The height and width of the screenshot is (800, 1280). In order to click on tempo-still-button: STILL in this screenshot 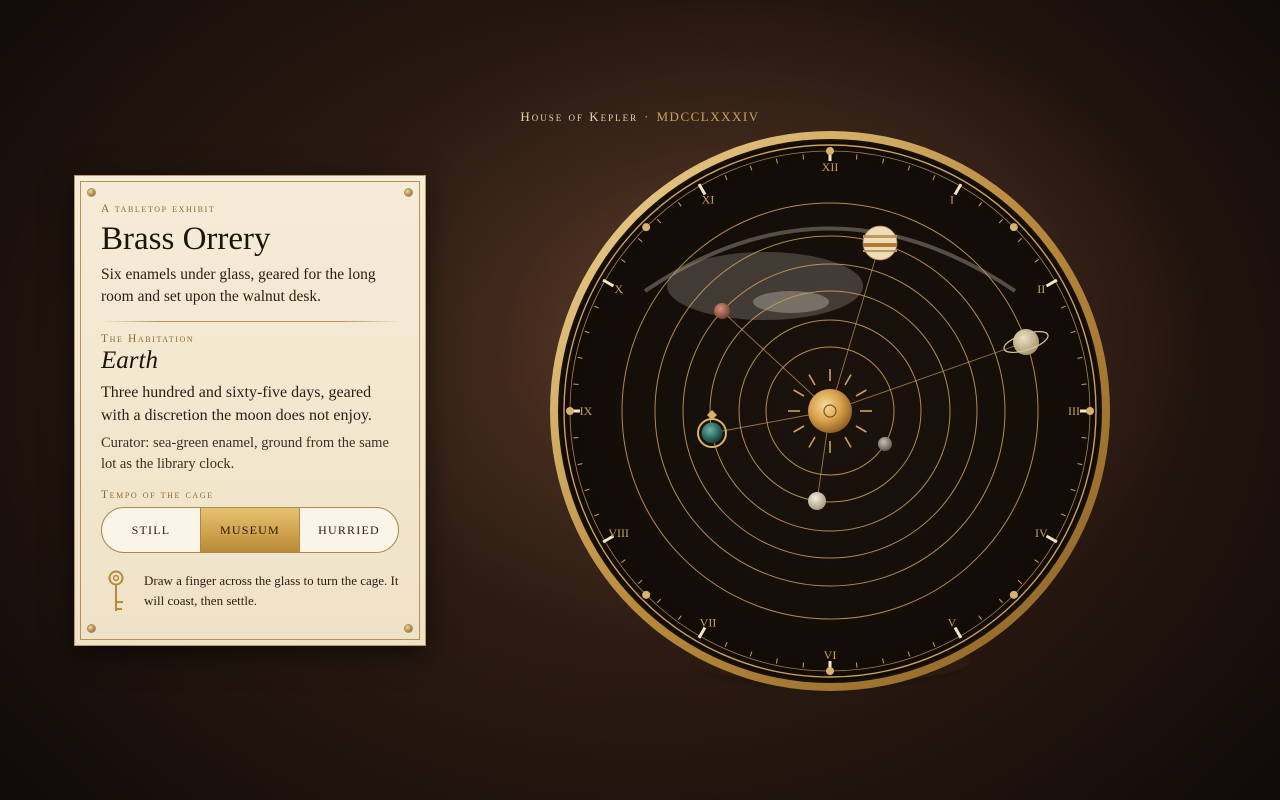, I will do `click(151, 530)`.